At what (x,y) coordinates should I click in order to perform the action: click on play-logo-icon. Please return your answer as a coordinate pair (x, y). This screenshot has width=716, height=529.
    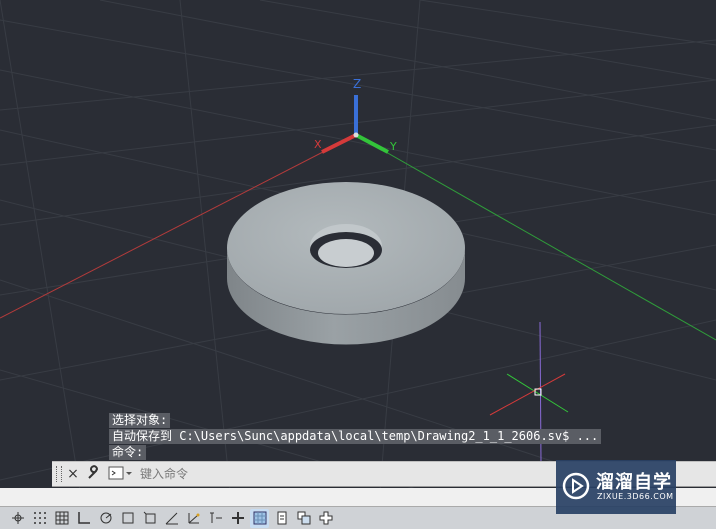
    Looking at the image, I should click on (576, 486).